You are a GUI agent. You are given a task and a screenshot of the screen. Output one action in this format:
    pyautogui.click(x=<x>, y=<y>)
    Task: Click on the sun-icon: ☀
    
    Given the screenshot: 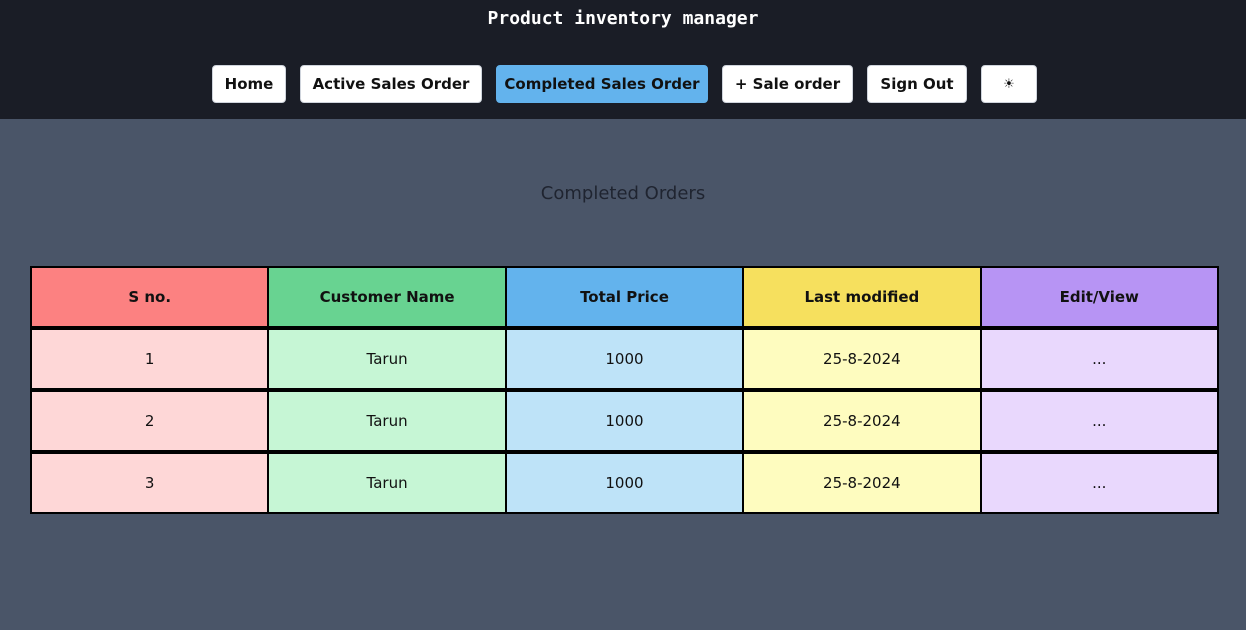 What is the action you would take?
    pyautogui.click(x=1009, y=84)
    